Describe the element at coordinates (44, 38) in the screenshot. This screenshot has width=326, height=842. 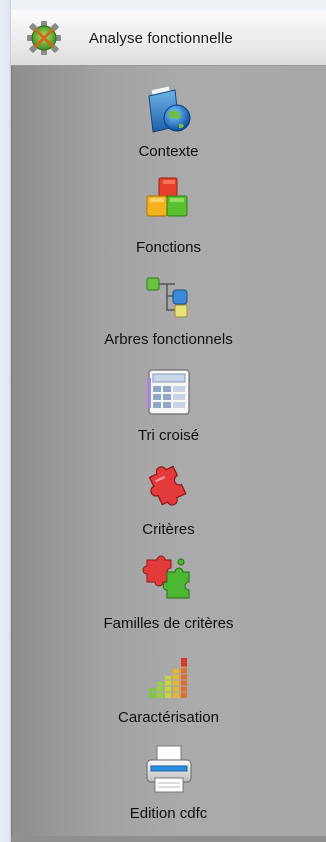
I see `analysis-gear-icon` at that location.